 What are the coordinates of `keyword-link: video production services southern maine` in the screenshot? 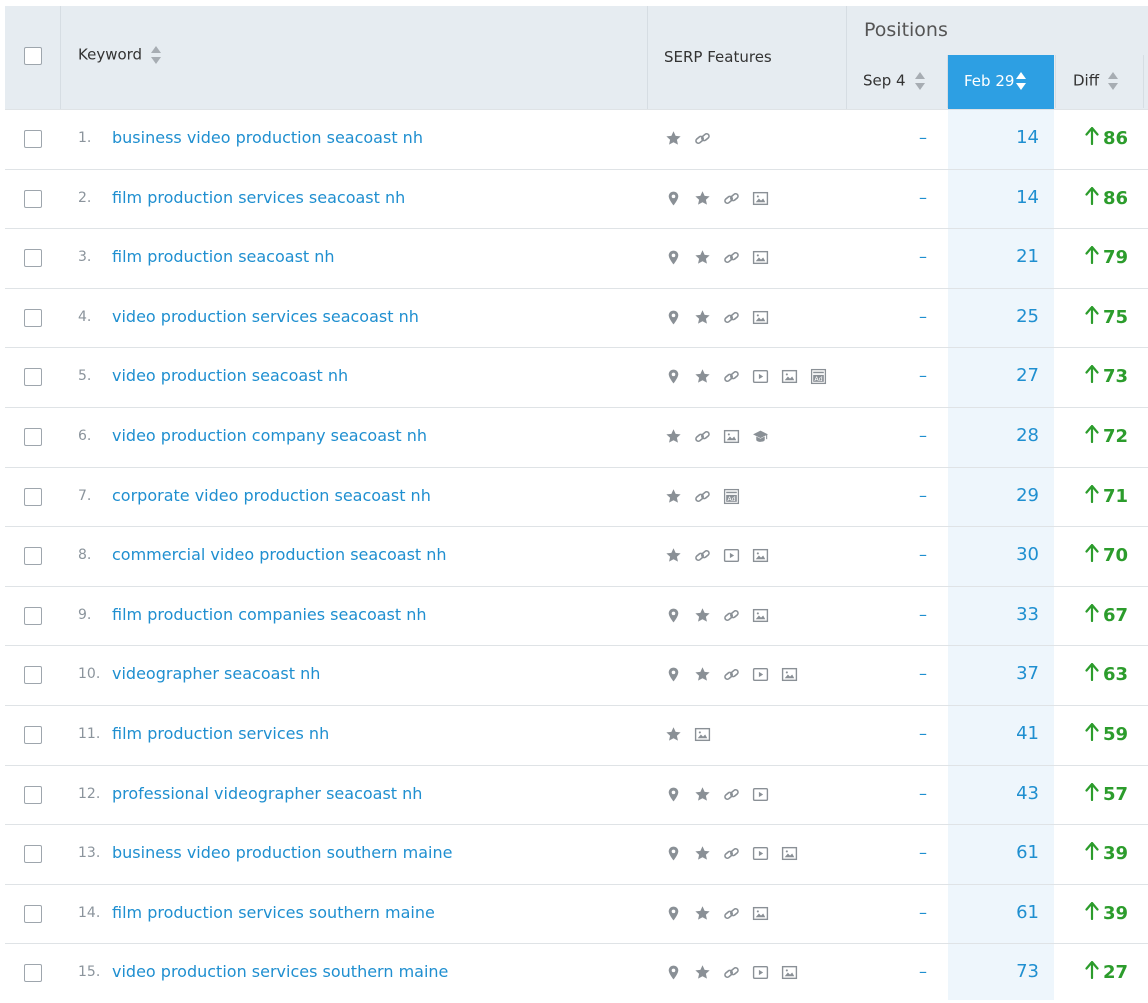 It's located at (280, 971).